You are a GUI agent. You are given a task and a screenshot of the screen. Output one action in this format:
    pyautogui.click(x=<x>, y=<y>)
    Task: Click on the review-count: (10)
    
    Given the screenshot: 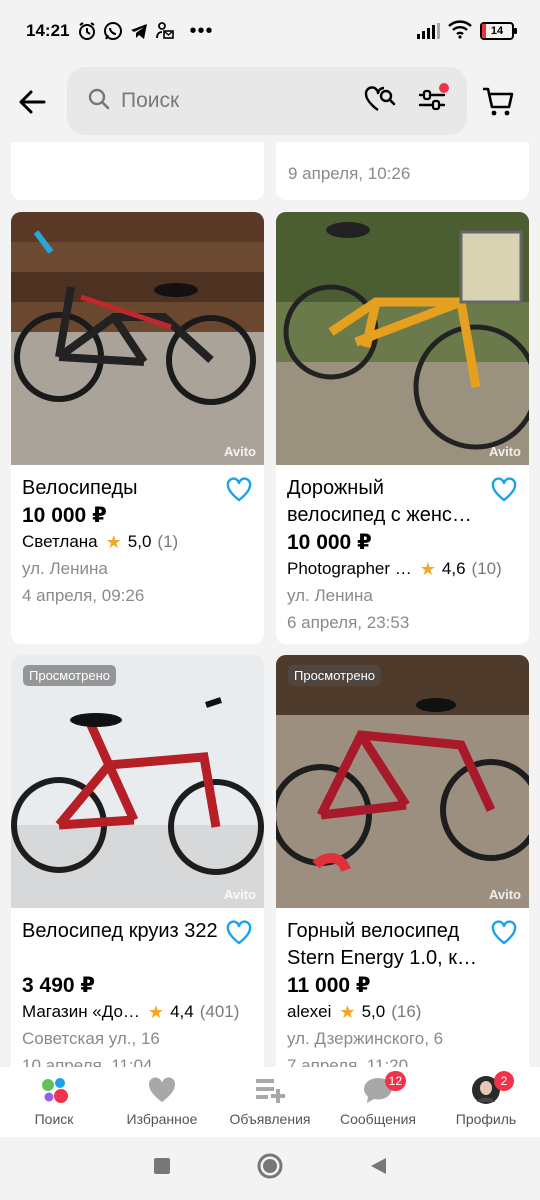 What is the action you would take?
    pyautogui.click(x=486, y=568)
    